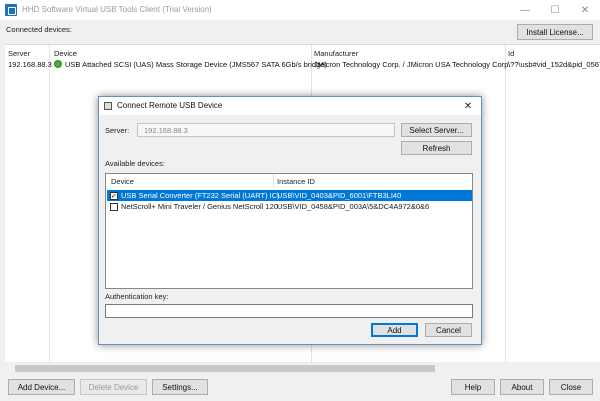  What do you see at coordinates (468, 106) in the screenshot?
I see `dialog-close-icon: ✕` at bounding box center [468, 106].